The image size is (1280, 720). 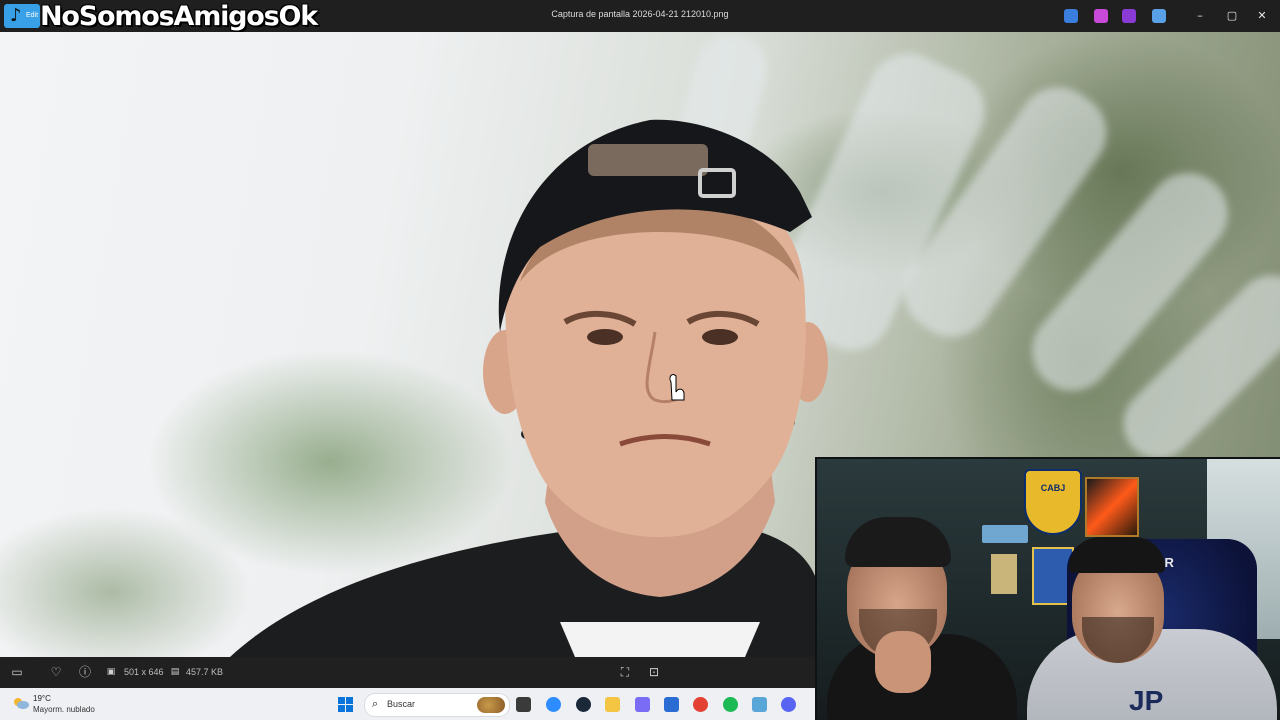 What do you see at coordinates (612, 704) in the screenshot?
I see `file-explorer-icon` at bounding box center [612, 704].